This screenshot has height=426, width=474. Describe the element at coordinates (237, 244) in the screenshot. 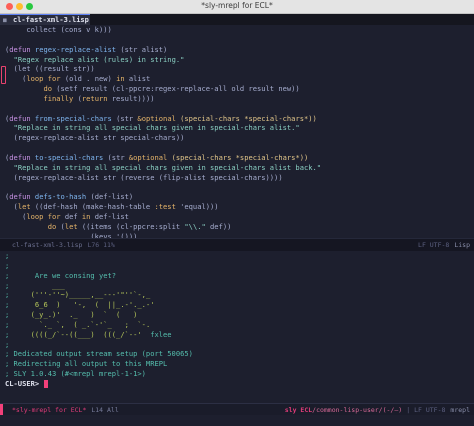

I see `editor-mode-line: cl-fast-xml-3.lisp L76 11% LF UTF-8 Lisp` at that location.